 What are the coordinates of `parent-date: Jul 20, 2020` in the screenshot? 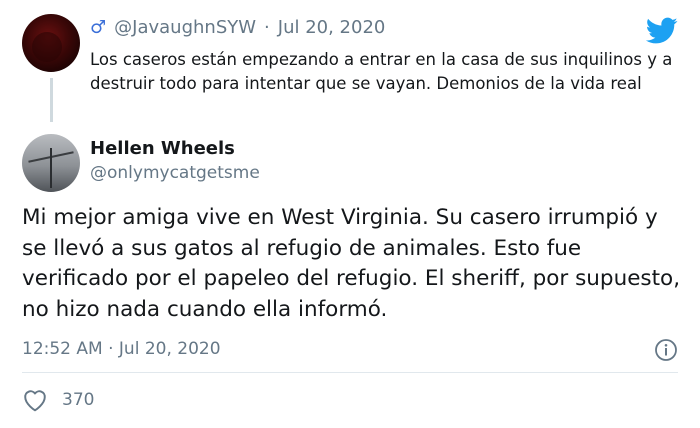 It's located at (332, 27).